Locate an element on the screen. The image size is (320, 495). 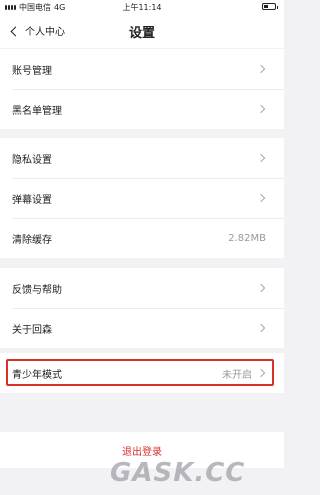
settings-item-label: 弹幕设置 is located at coordinates (32, 200).